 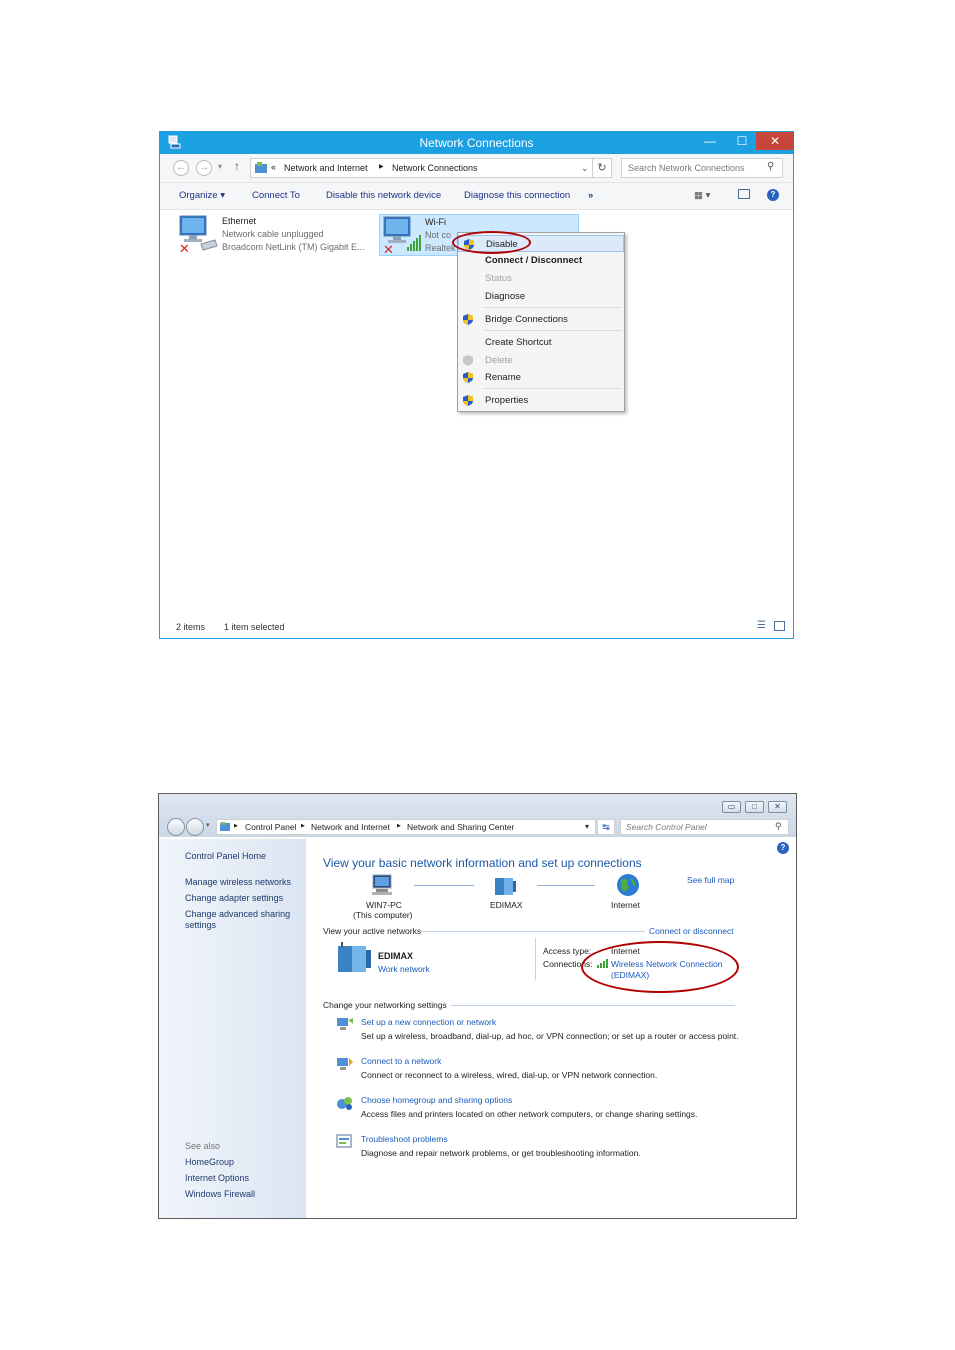 I want to click on menu-item-properties-label: Properties, so click(x=507, y=400).